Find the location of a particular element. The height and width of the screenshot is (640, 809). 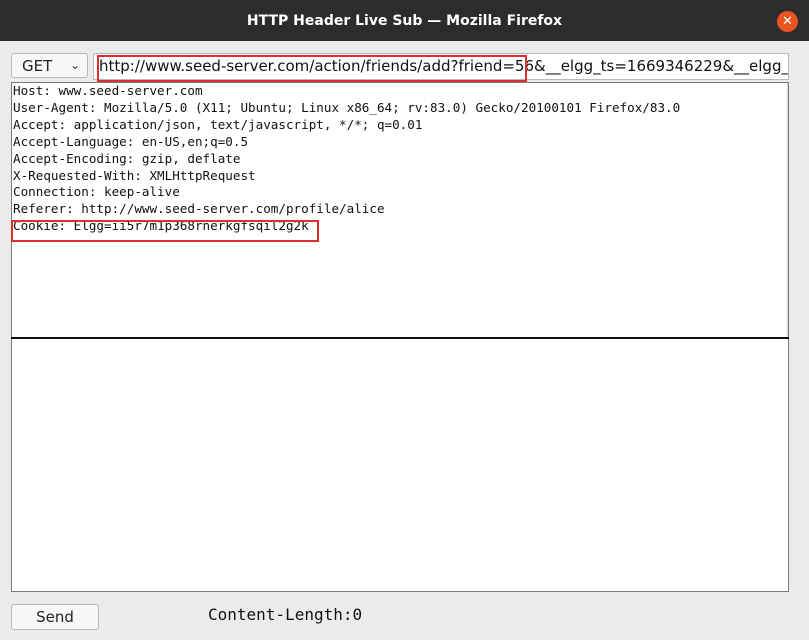

method-value: GET is located at coordinates (37, 65).